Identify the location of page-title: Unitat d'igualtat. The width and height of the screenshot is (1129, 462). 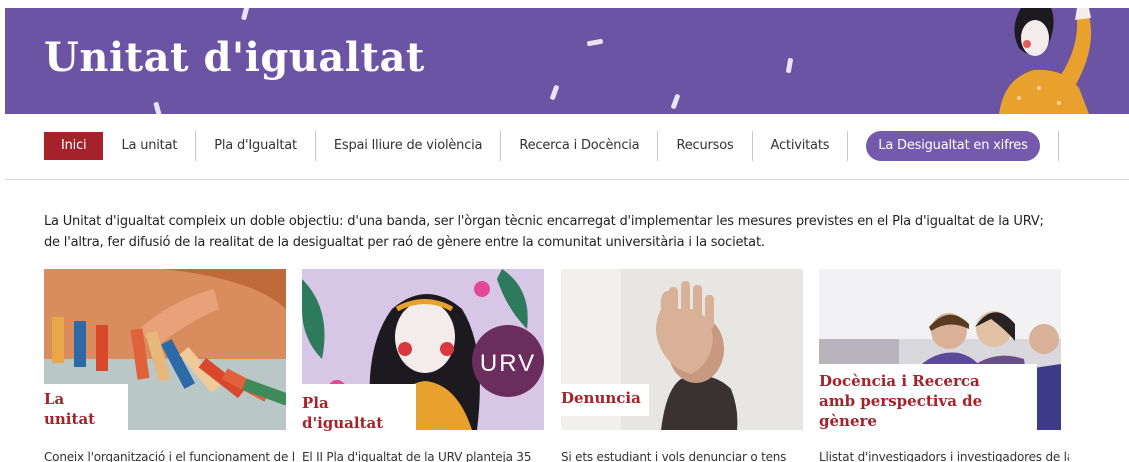
(234, 57).